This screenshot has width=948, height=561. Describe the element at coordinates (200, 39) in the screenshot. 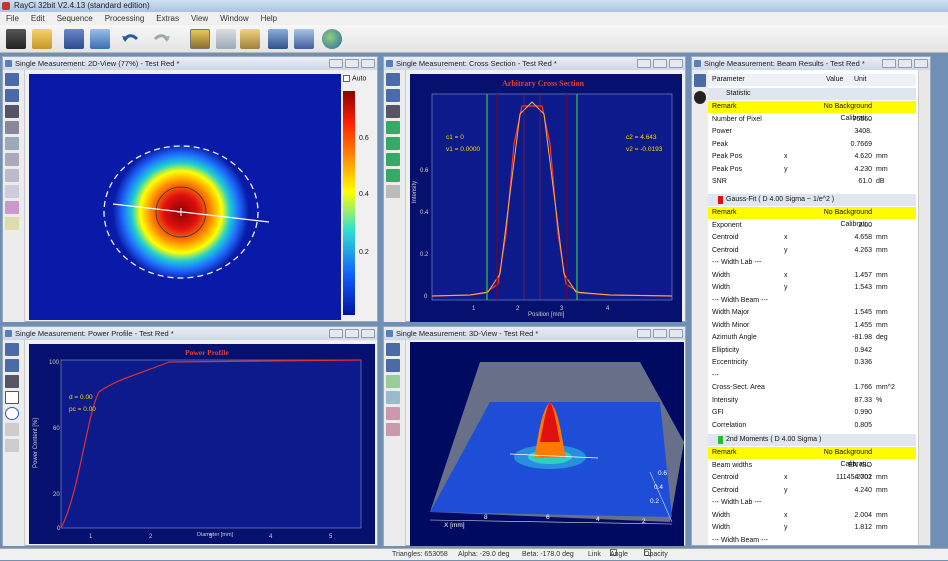

I see `measure-tool-icon` at that location.